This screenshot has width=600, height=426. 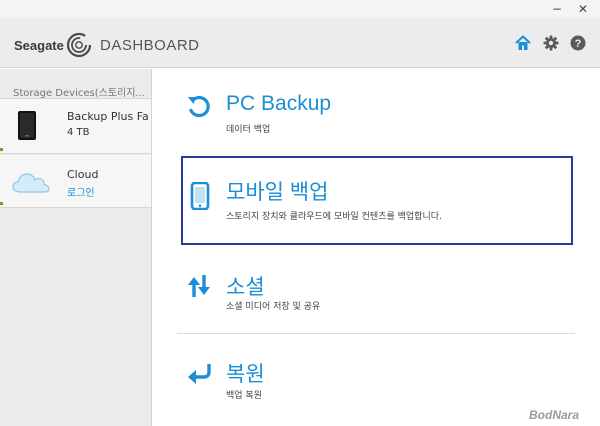 What do you see at coordinates (150, 45) in the screenshot?
I see `app-title: DASHBOARD` at bounding box center [150, 45].